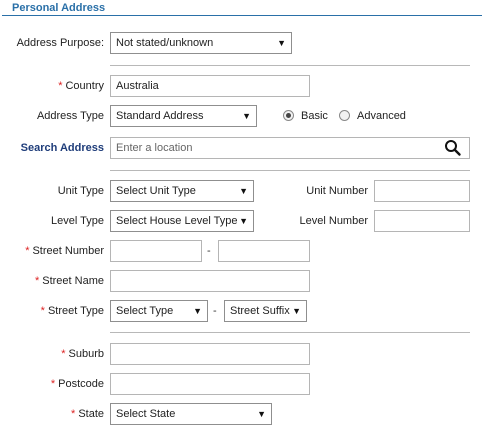  I want to click on postcode-label: * Postcode, so click(77, 384).